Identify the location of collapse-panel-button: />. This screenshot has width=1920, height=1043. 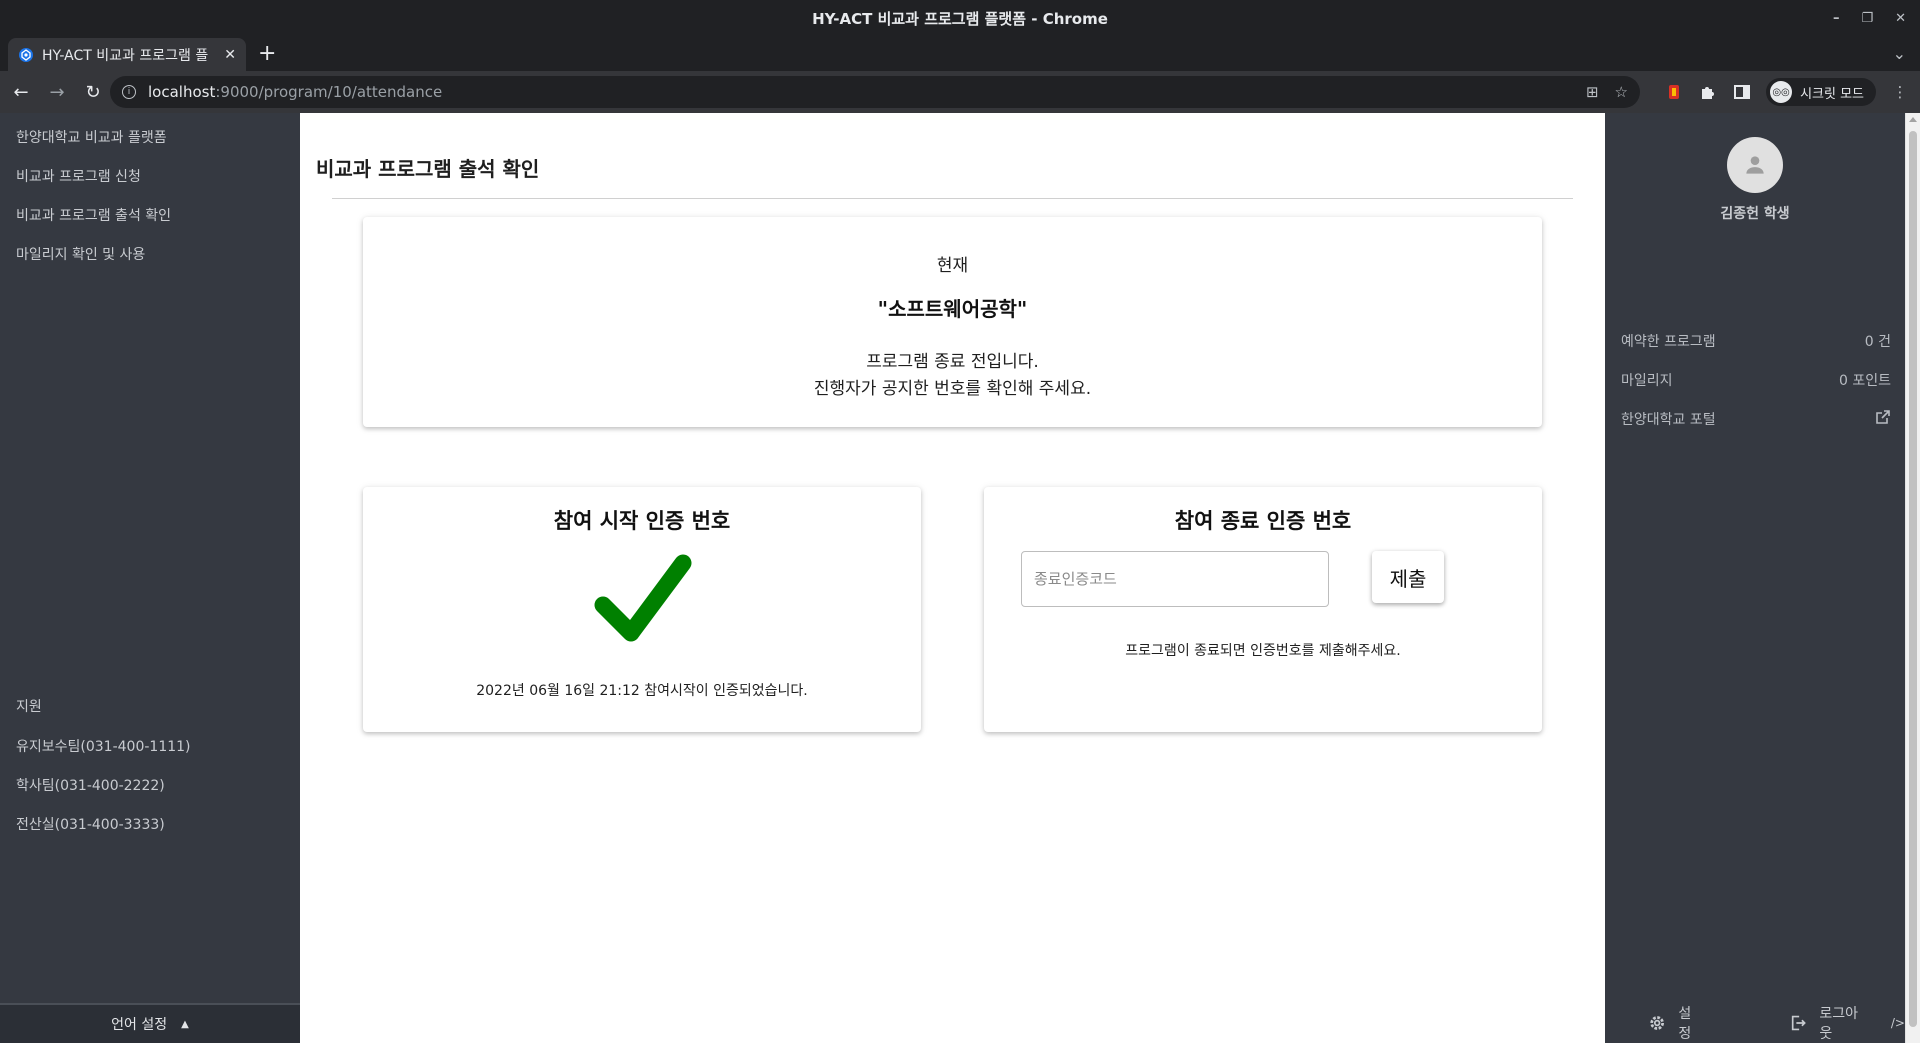
(1898, 1023).